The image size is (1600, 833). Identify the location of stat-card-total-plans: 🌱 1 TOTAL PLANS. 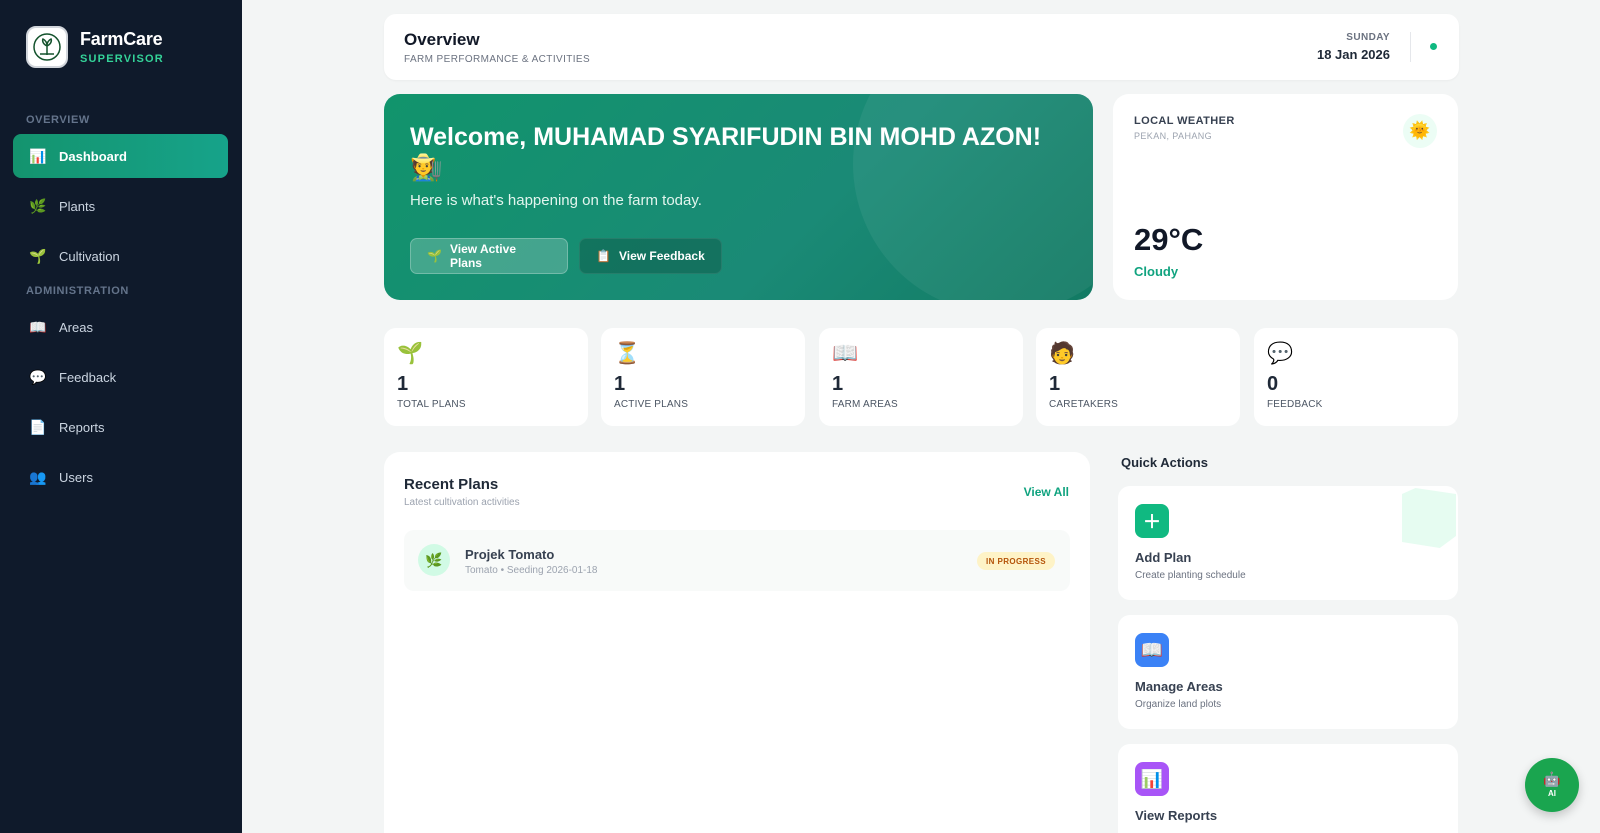
(486, 377).